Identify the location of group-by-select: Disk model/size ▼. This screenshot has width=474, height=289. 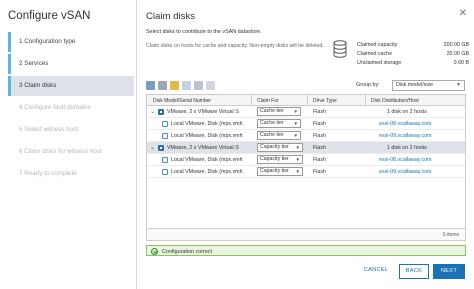
(428, 85).